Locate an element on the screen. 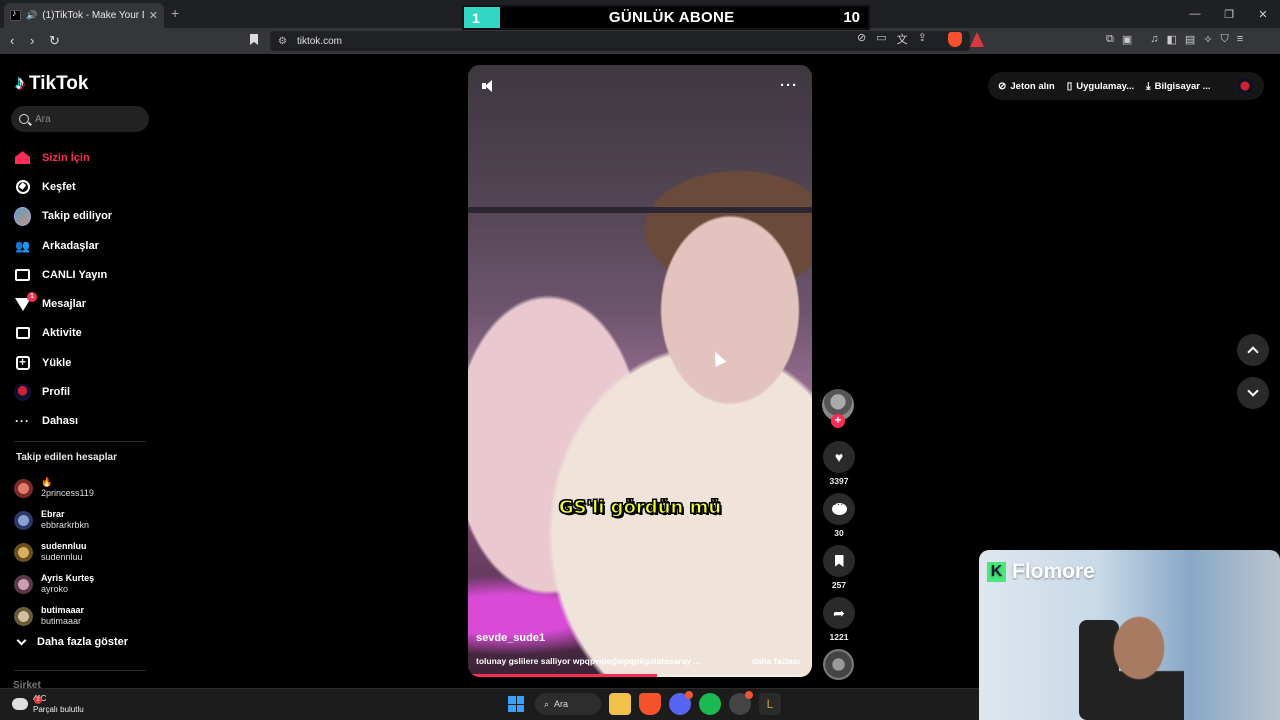  tiktok-logo: ♪ TikTok is located at coordinates (51, 83).